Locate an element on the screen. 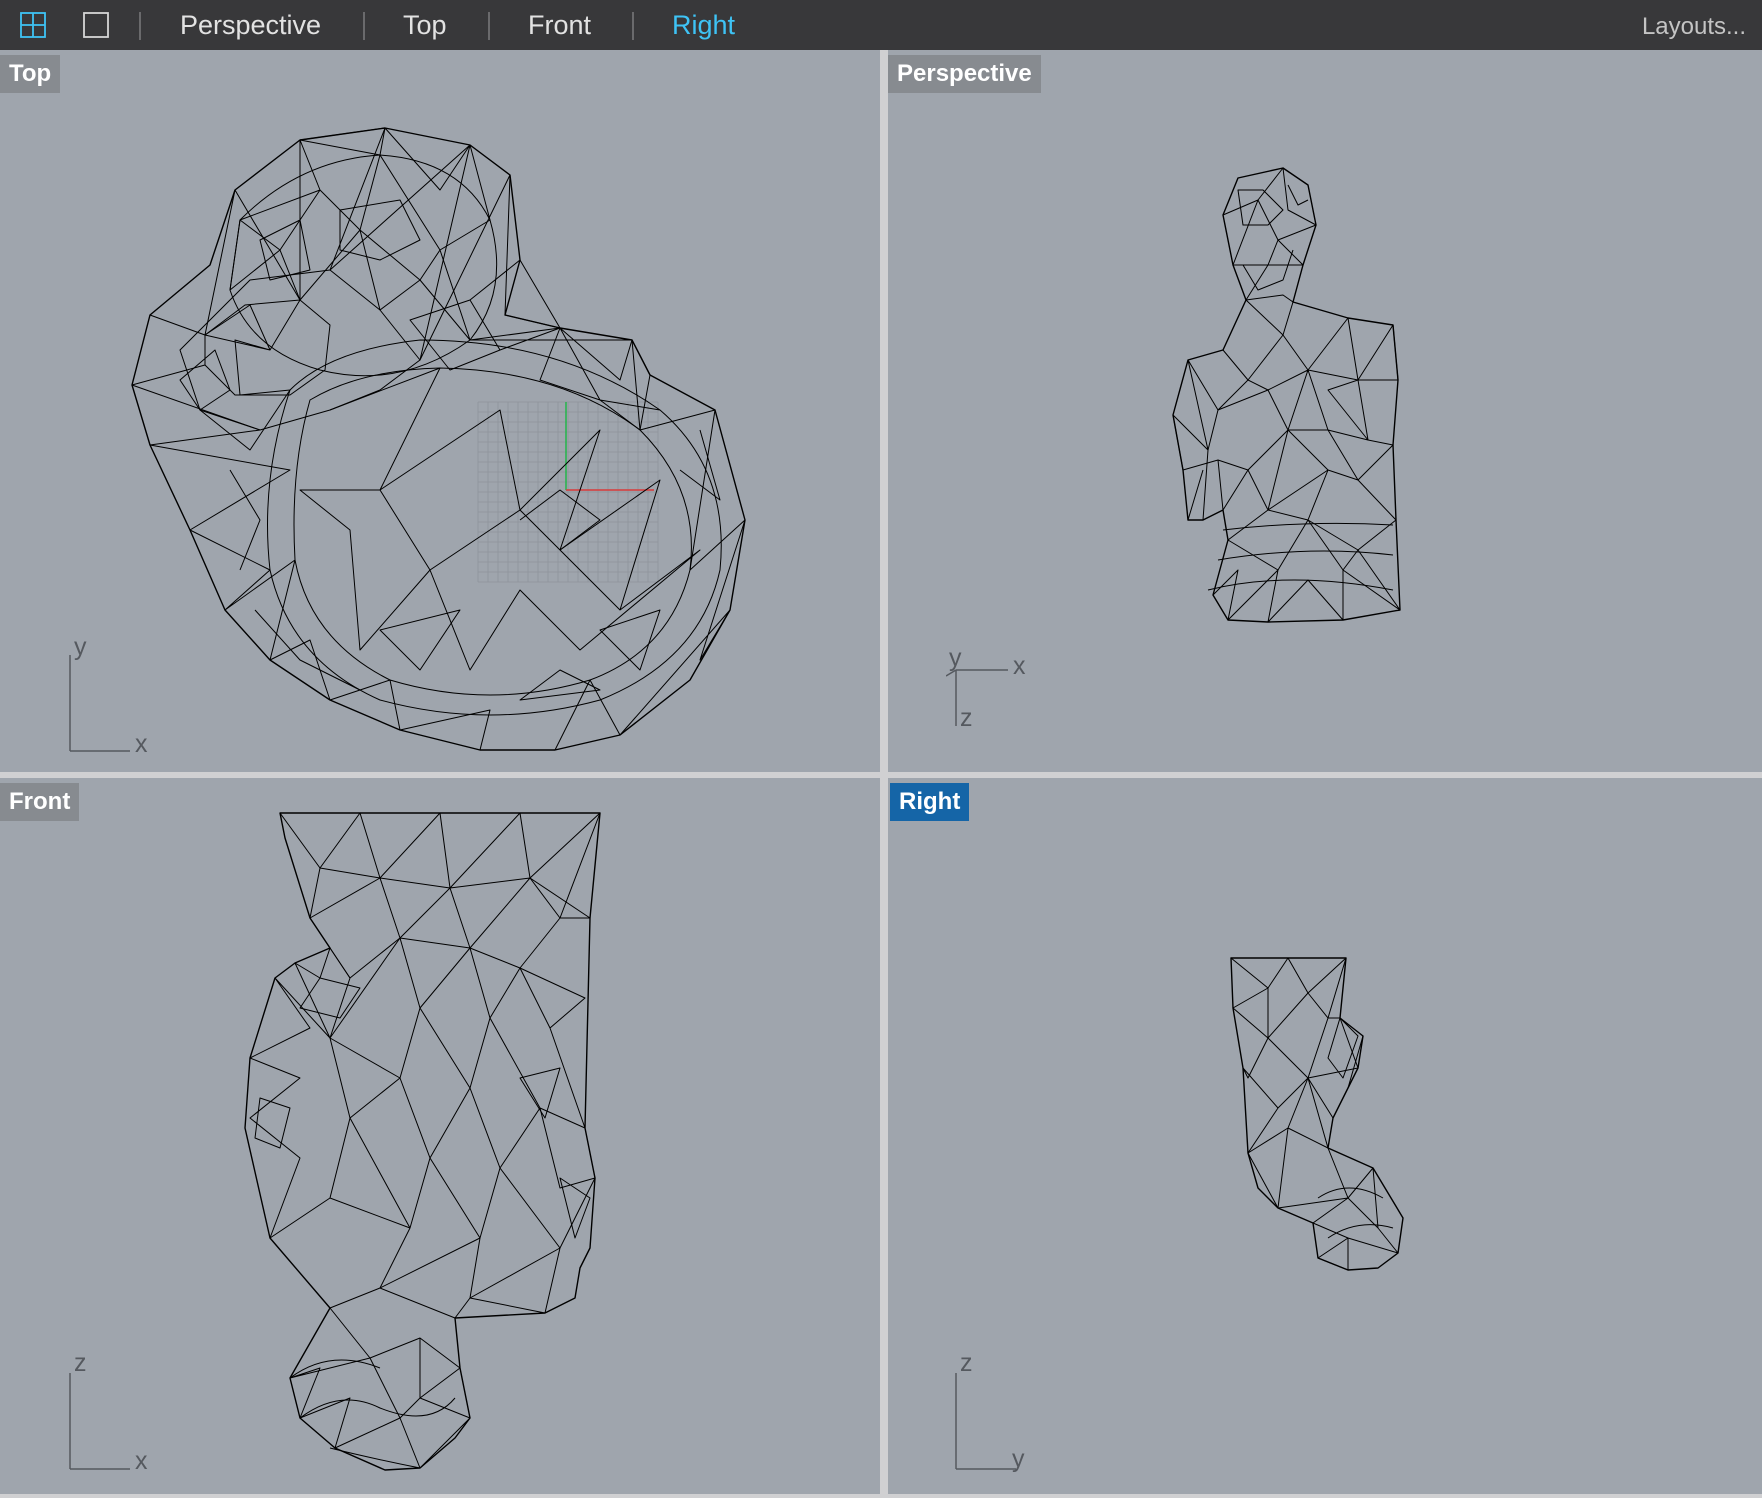 The image size is (1762, 1498). axis-gizmo-perspective: y x z is located at coordinates (1006, 698).